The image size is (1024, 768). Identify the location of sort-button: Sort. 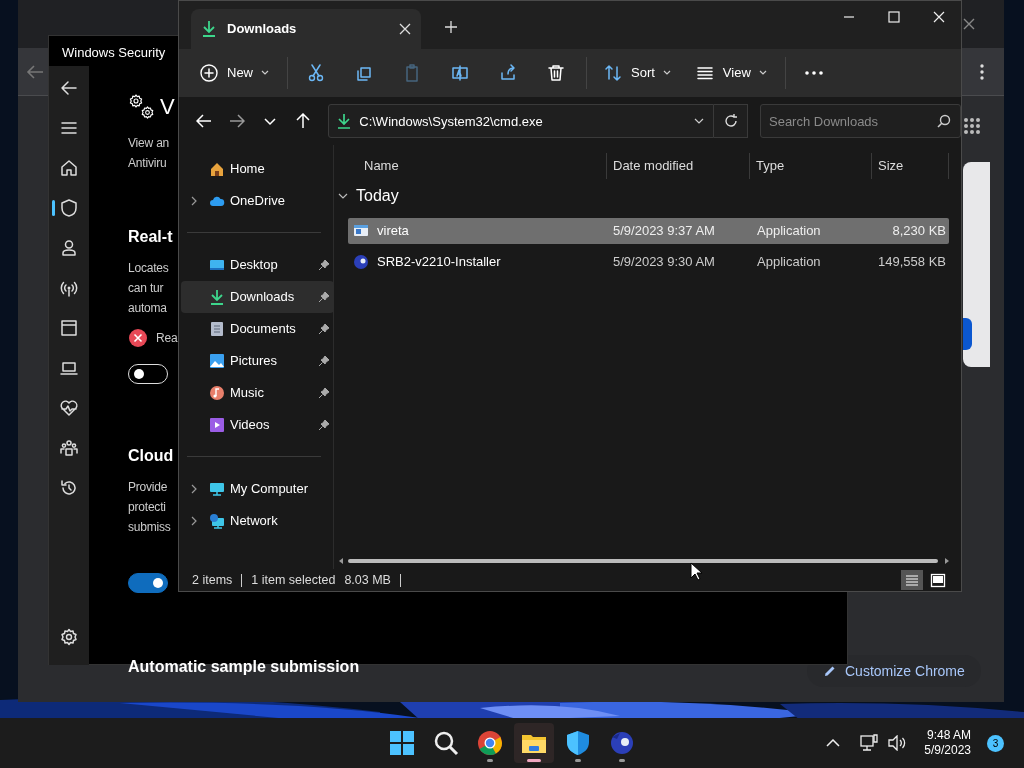
(637, 73).